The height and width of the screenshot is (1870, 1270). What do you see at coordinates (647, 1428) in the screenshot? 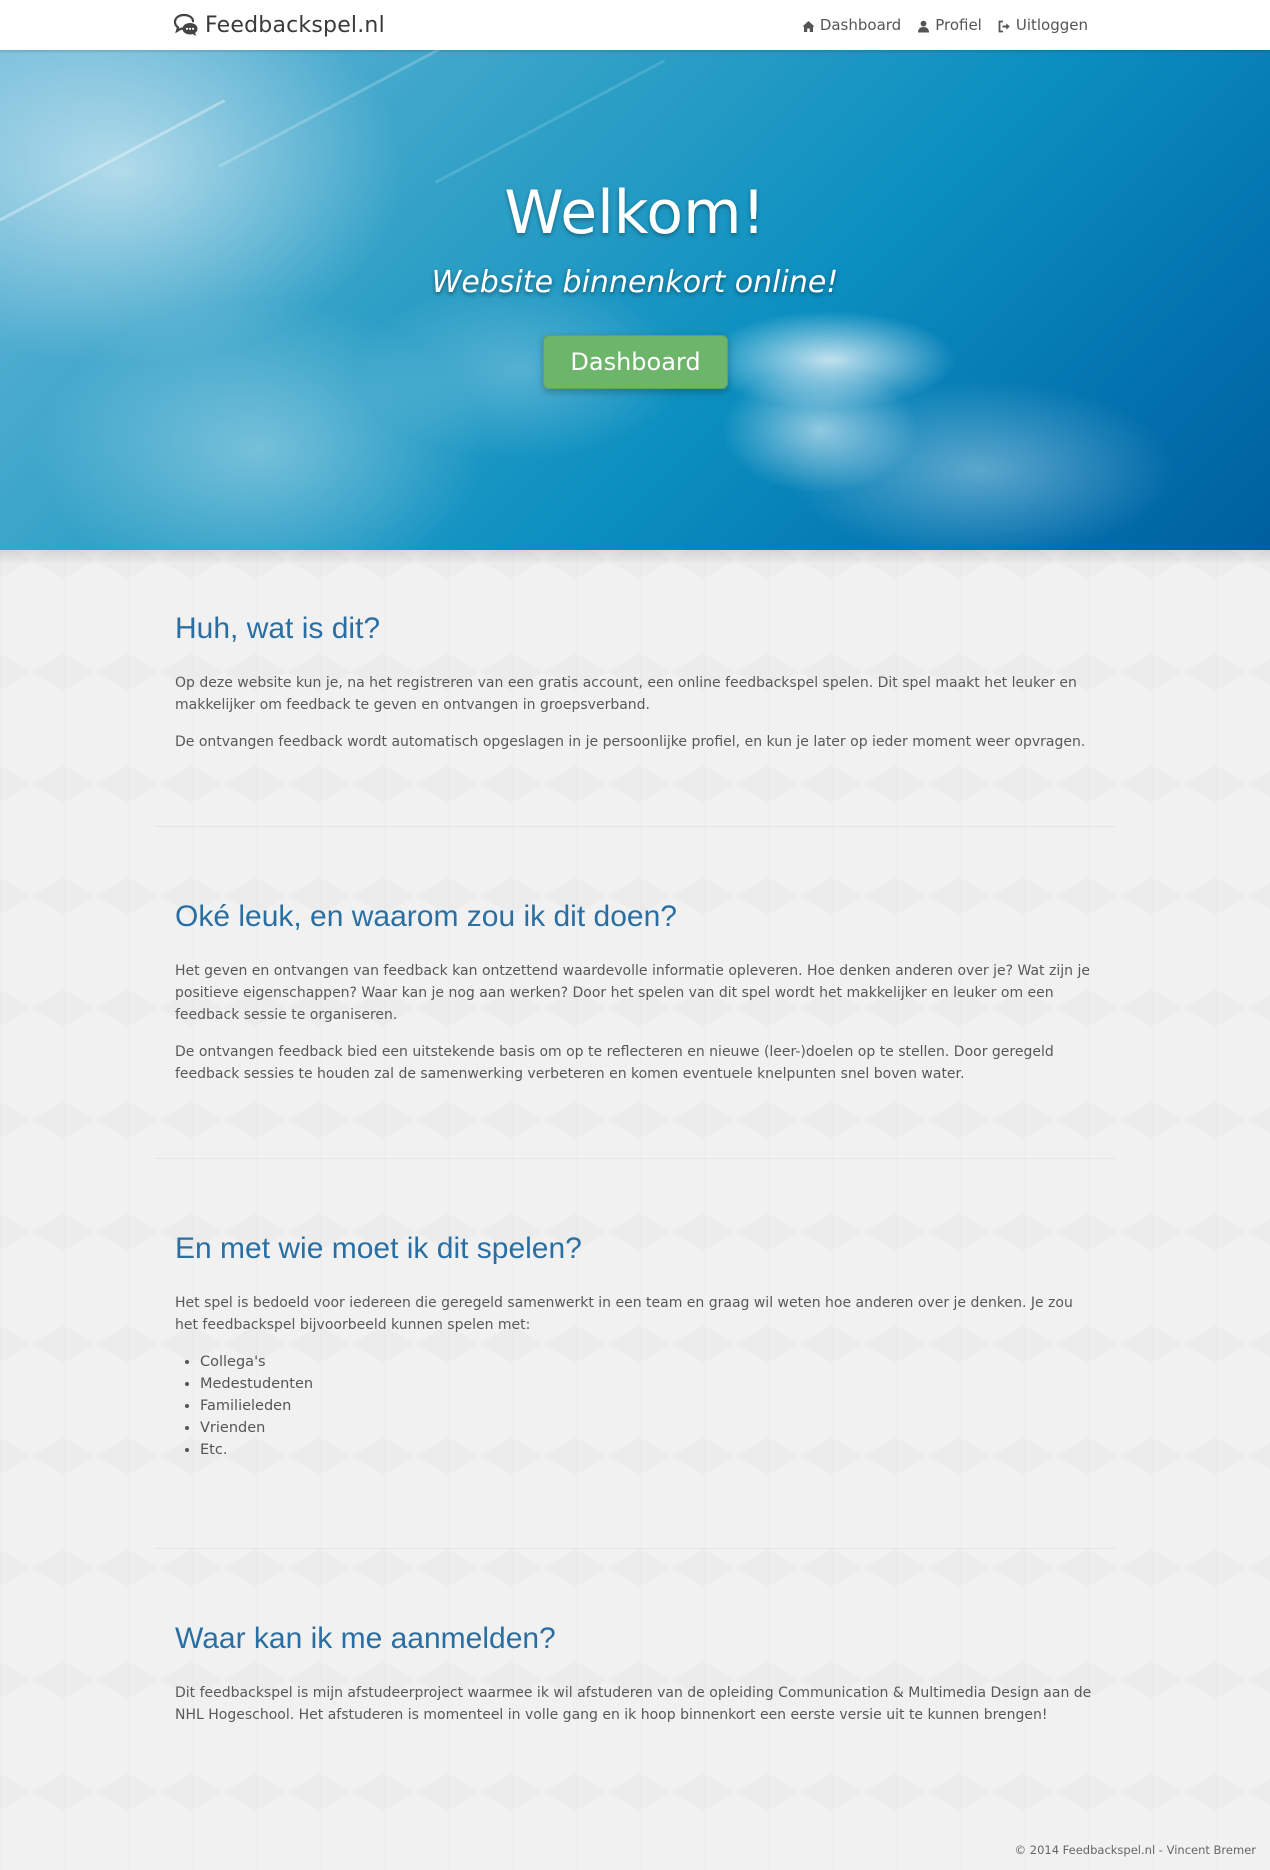
I see `list-item: Vrienden` at bounding box center [647, 1428].